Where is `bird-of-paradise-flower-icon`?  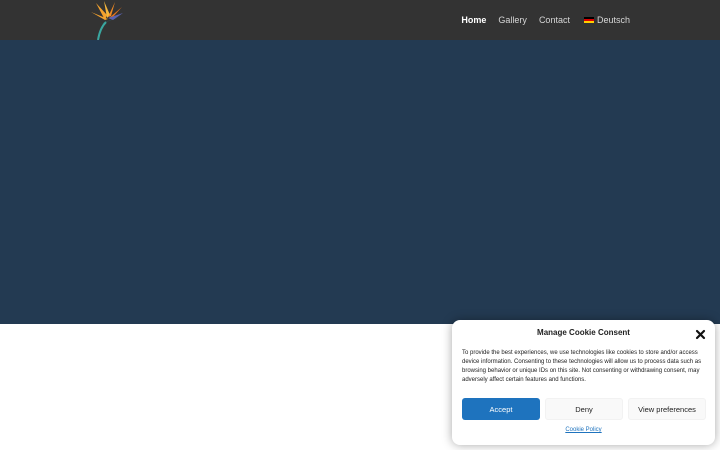 bird-of-paradise-flower-icon is located at coordinates (107, 21).